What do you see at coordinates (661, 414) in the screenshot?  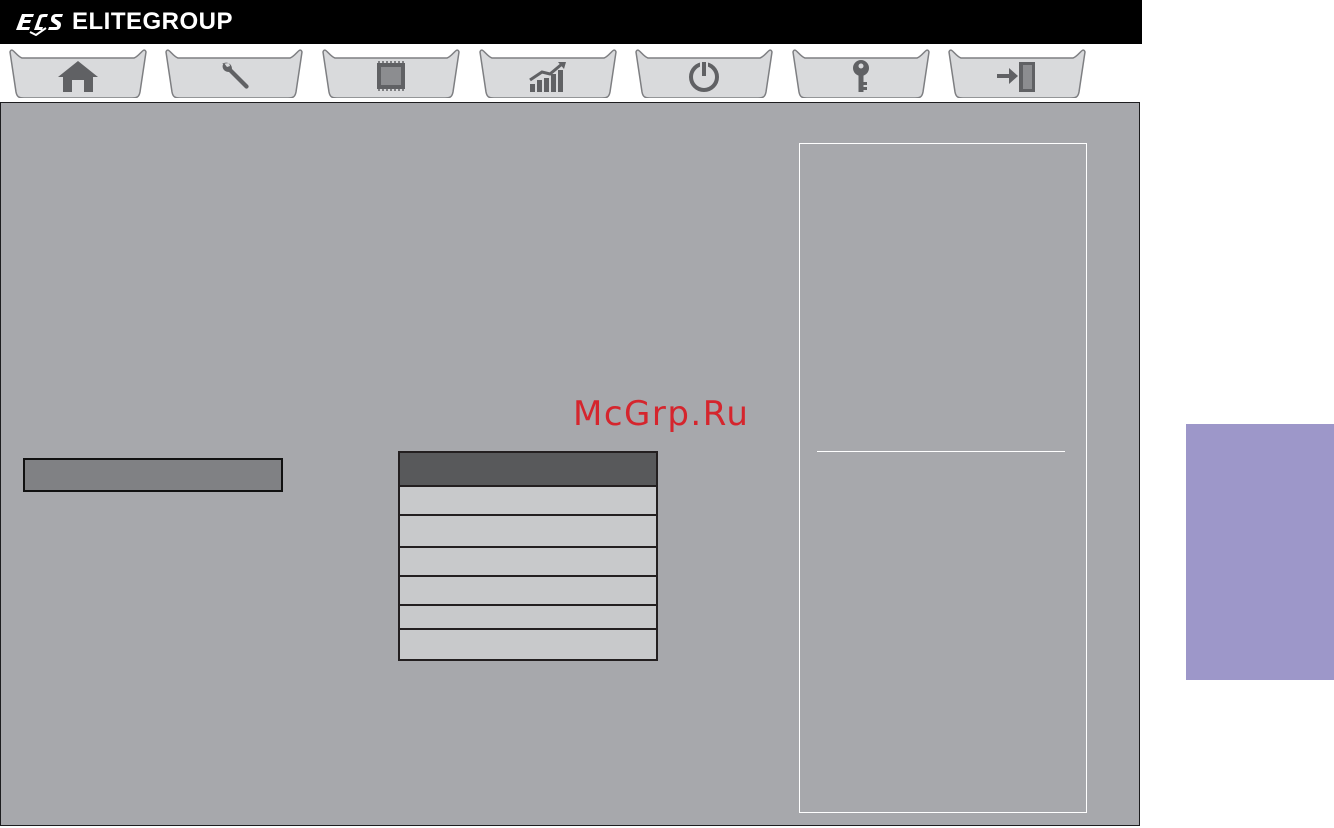 I see `watermark: McGrp.Ru` at bounding box center [661, 414].